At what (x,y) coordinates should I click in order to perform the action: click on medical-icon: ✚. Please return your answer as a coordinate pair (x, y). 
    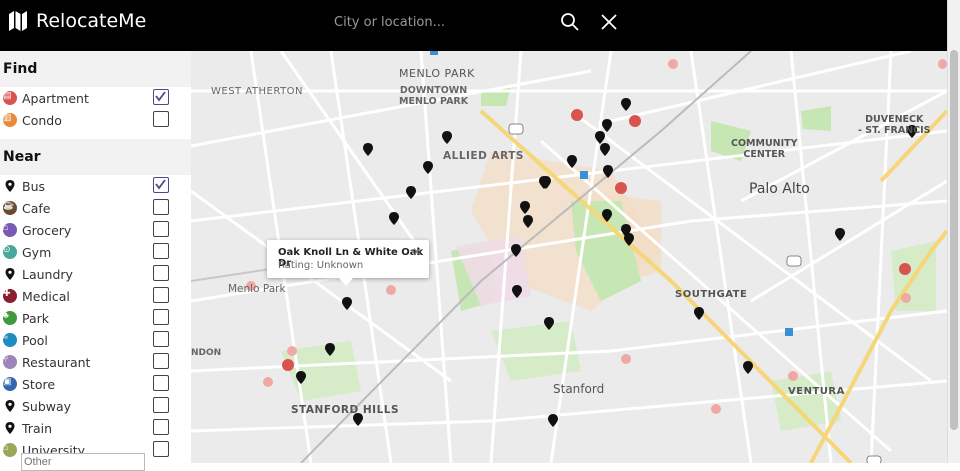
    Looking at the image, I should click on (10, 296).